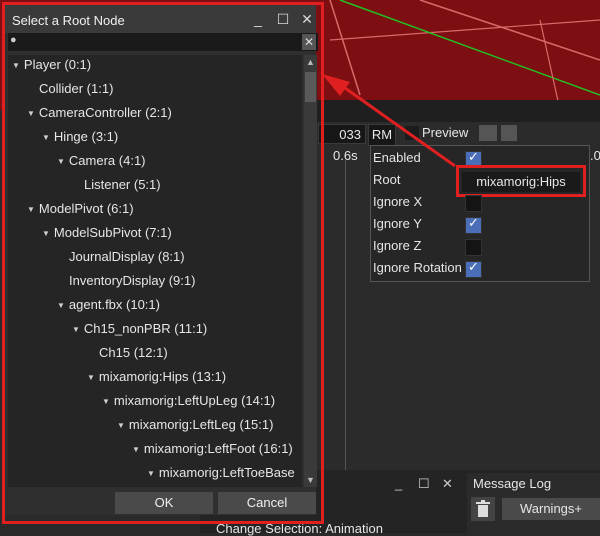 Image resolution: width=600 pixels, height=536 pixels. What do you see at coordinates (114, 304) in the screenshot?
I see `tree-node-label: agent.fbx (10:1)` at bounding box center [114, 304].